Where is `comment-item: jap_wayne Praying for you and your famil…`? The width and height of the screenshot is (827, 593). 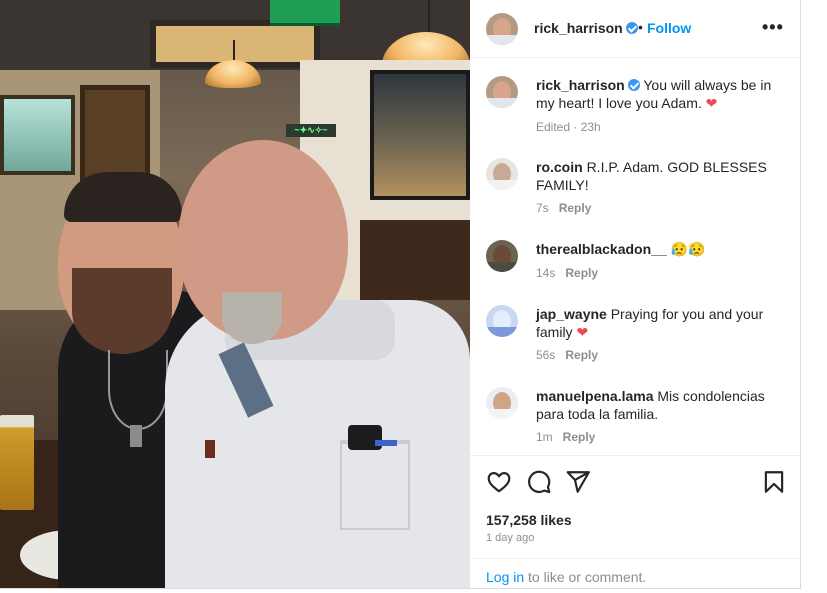 comment-item: jap_wayne Praying for you and your famil… is located at coordinates (636, 335).